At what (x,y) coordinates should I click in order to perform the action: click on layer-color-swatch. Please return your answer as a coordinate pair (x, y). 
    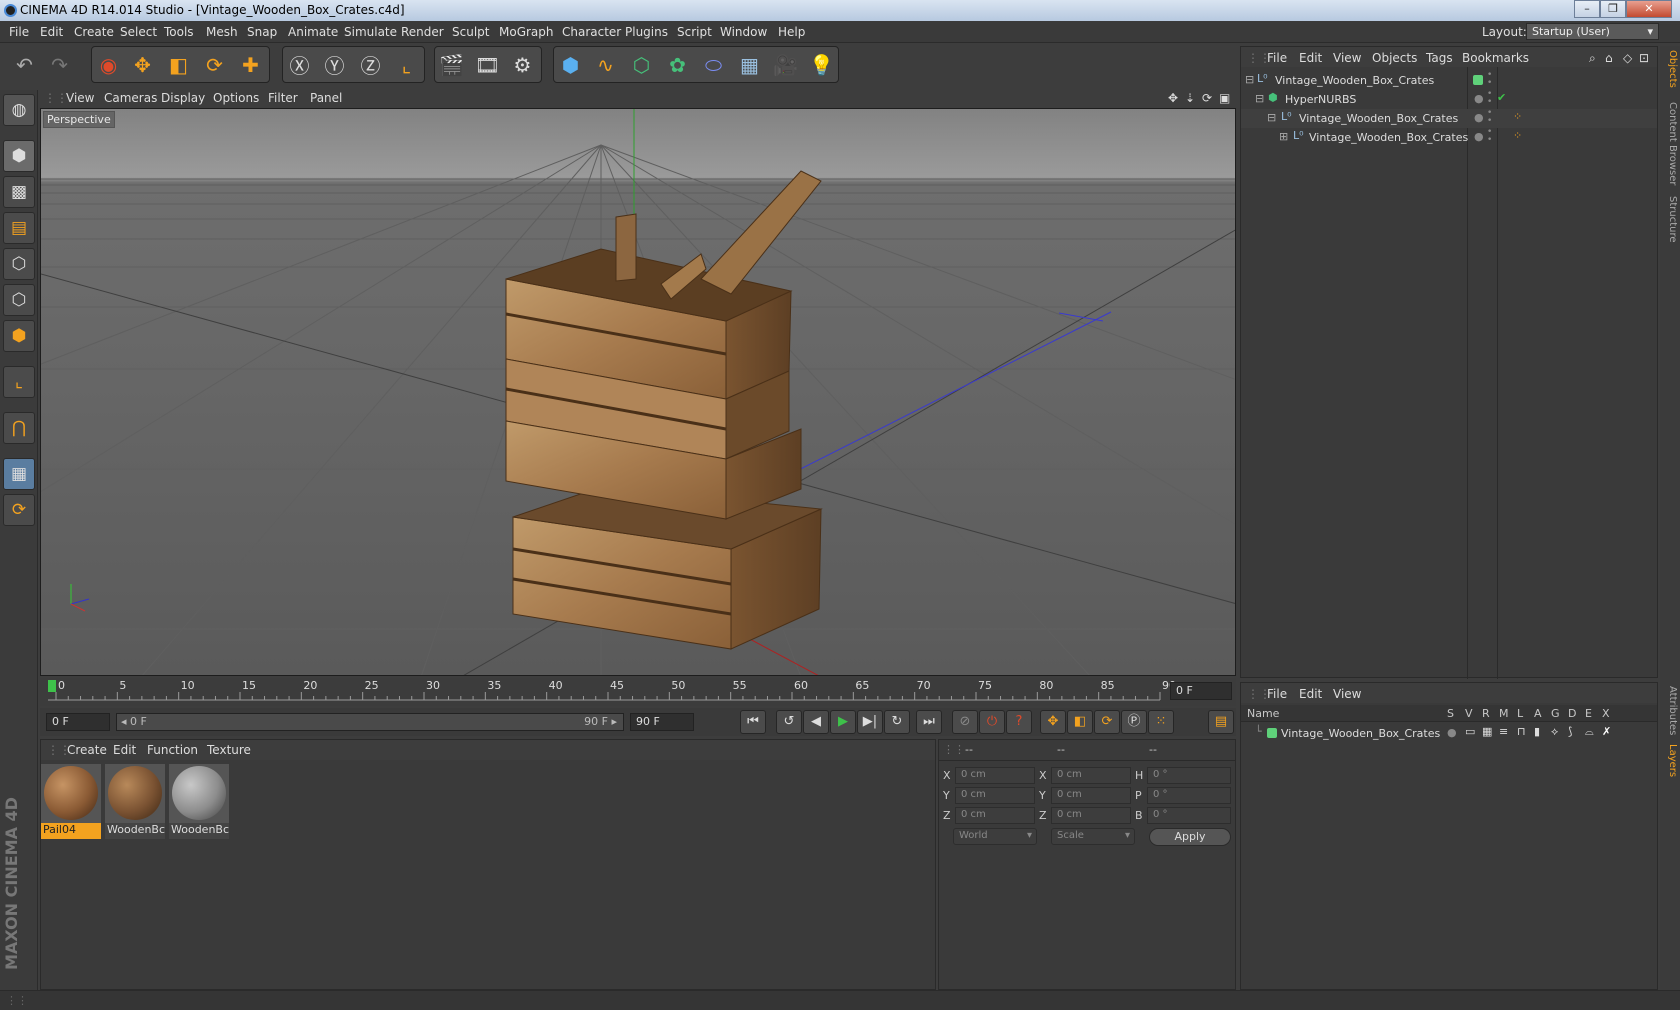
    Looking at the image, I should click on (1478, 80).